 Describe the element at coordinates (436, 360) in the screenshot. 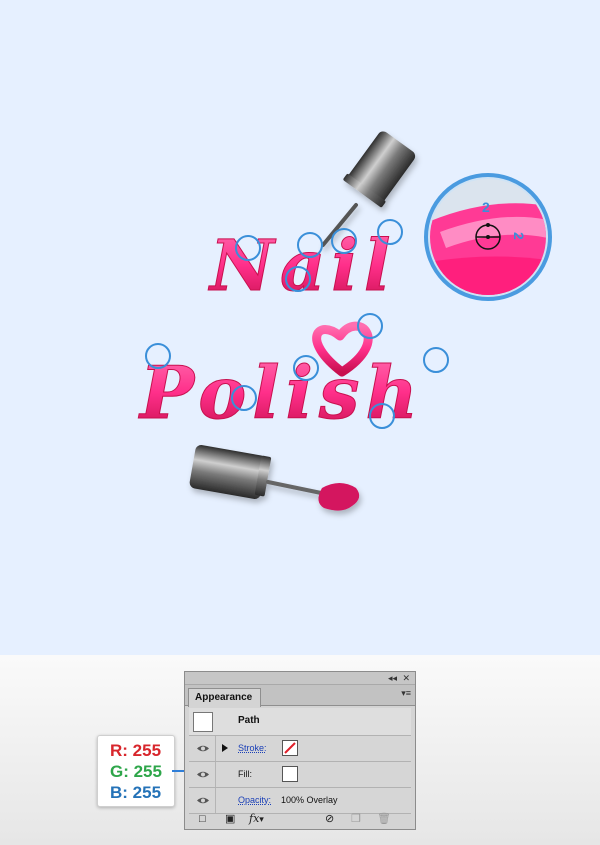

I see `anchor-marker` at that location.